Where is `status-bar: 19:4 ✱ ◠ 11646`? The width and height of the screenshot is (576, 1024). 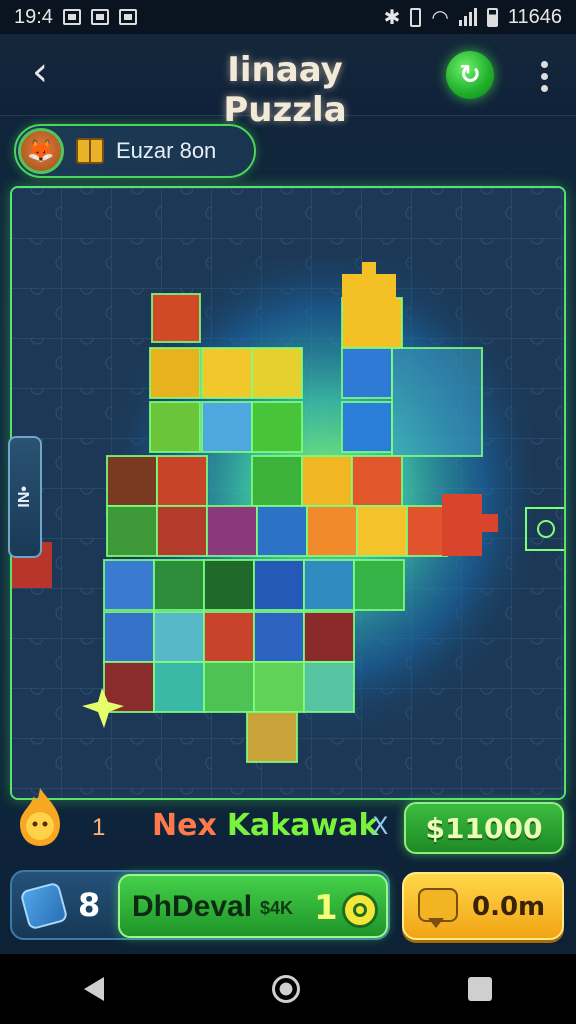
status-bar: 19:4 ✱ ◠ 11646 is located at coordinates (288, 17).